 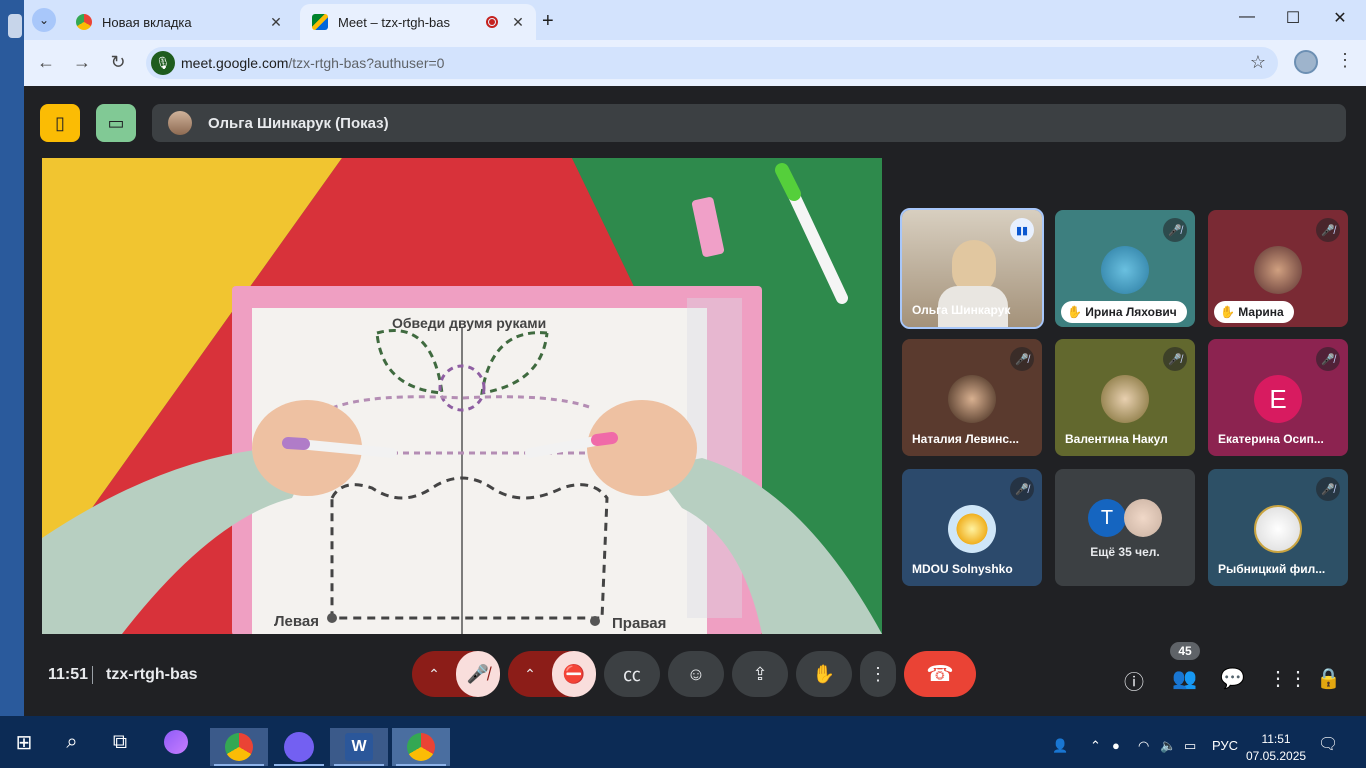 I want to click on taskbar-clock: 11:51 07.05.2025, so click(x=1276, y=748).